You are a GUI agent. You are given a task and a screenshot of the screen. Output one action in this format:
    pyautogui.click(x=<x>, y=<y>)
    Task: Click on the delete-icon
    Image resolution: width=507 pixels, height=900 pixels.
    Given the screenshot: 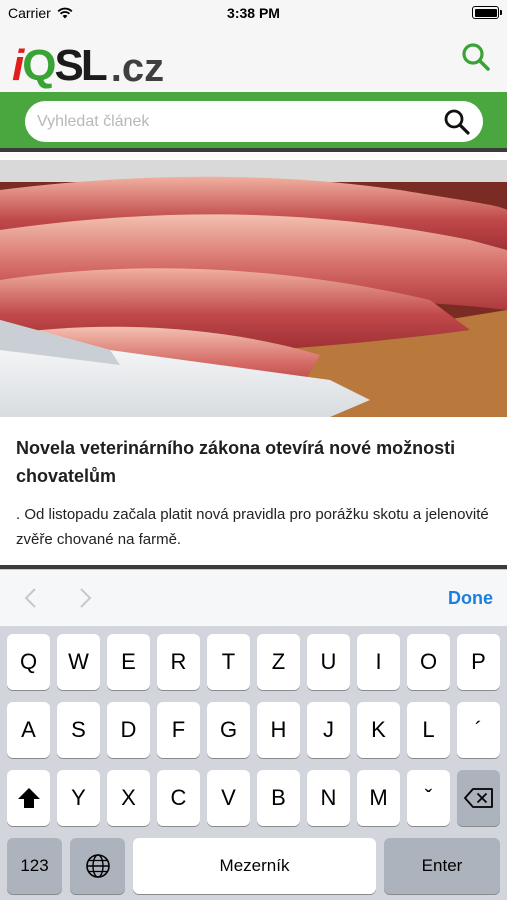 What is the action you would take?
    pyautogui.click(x=478, y=798)
    